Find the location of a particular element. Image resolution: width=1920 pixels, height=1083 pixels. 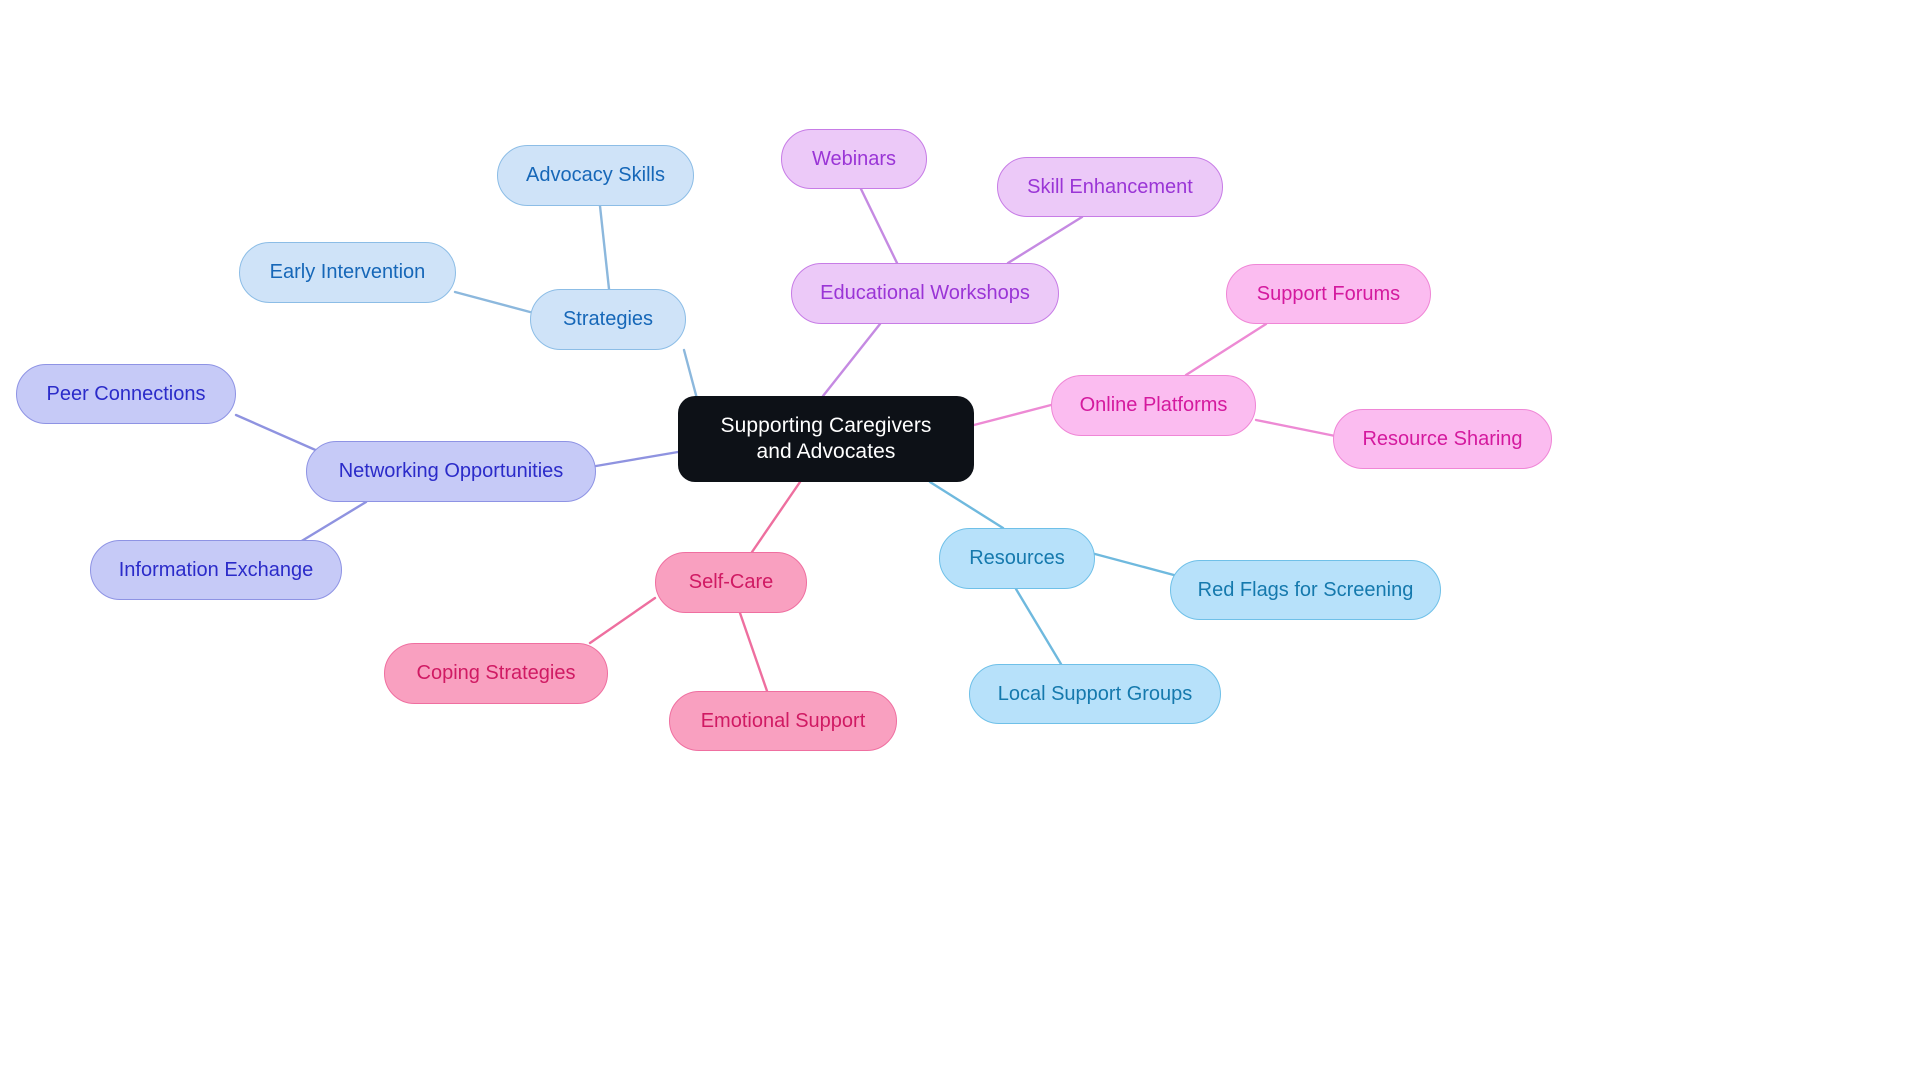

node-label-skill-enhancement: Skill Enhancement is located at coordinates (1110, 186).